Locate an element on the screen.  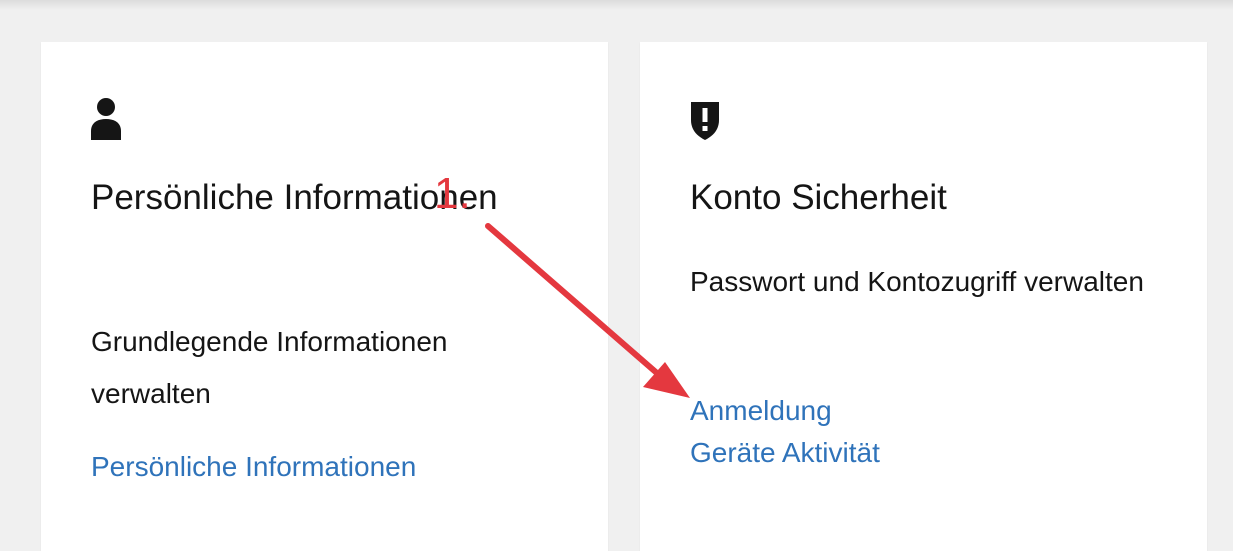
shield-exclamation-icon is located at coordinates (705, 121).